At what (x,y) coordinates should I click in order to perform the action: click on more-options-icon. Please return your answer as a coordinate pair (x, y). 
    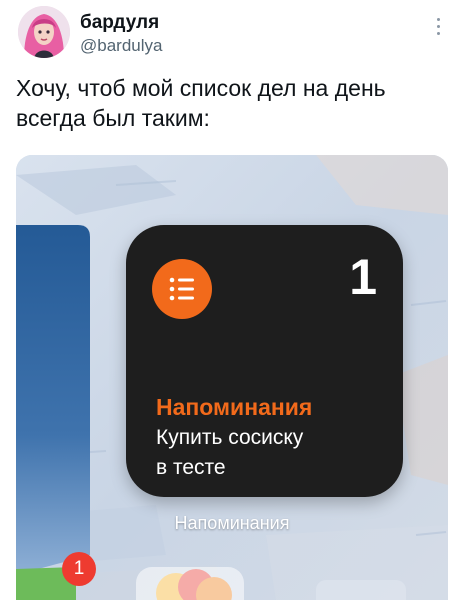
    Looking at the image, I should click on (438, 29).